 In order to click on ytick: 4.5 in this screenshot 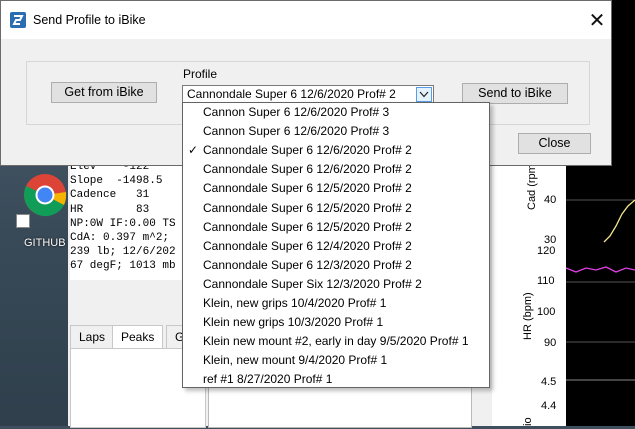, I will do `click(549, 382)`.